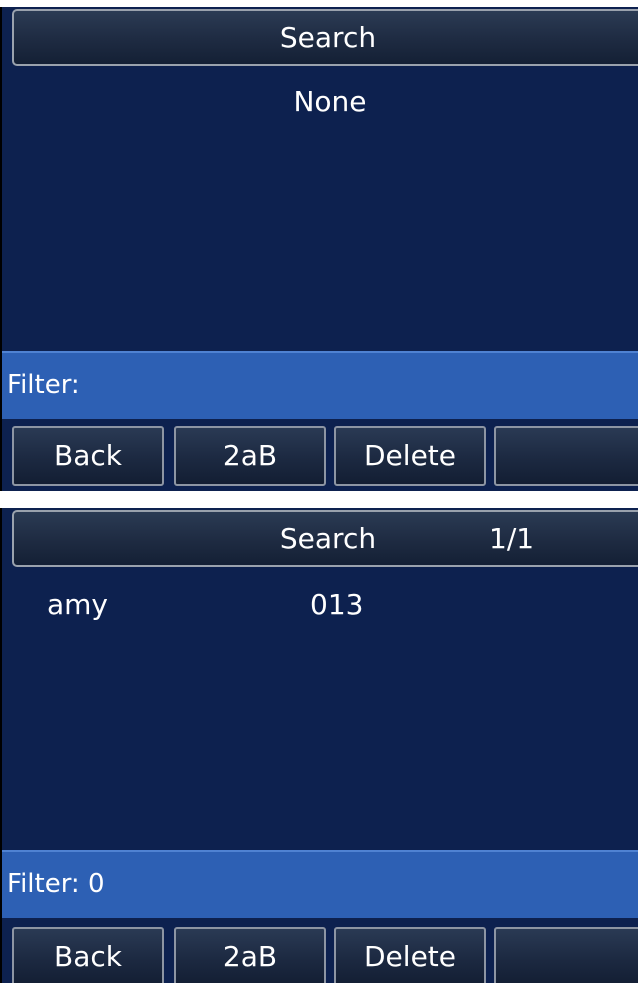 The height and width of the screenshot is (983, 638). What do you see at coordinates (320, 385) in the screenshot?
I see `filter-input: Filter:` at bounding box center [320, 385].